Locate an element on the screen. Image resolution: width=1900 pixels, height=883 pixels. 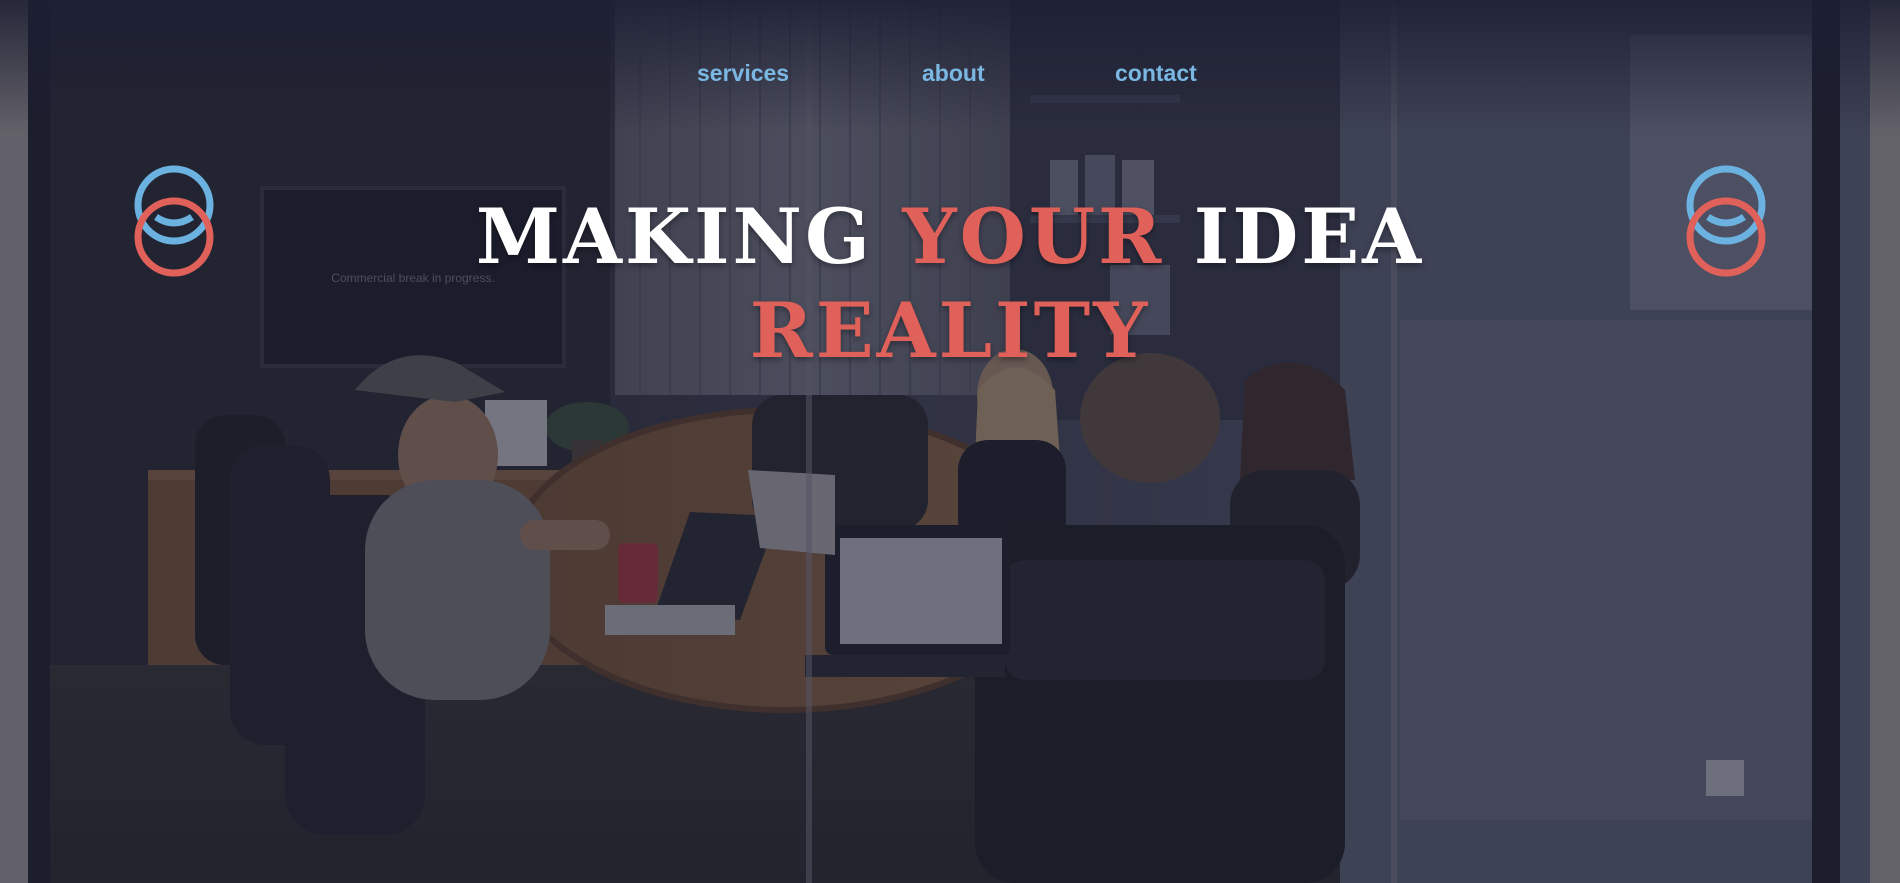
headline-word-reality: REALITY is located at coordinates (950, 330).